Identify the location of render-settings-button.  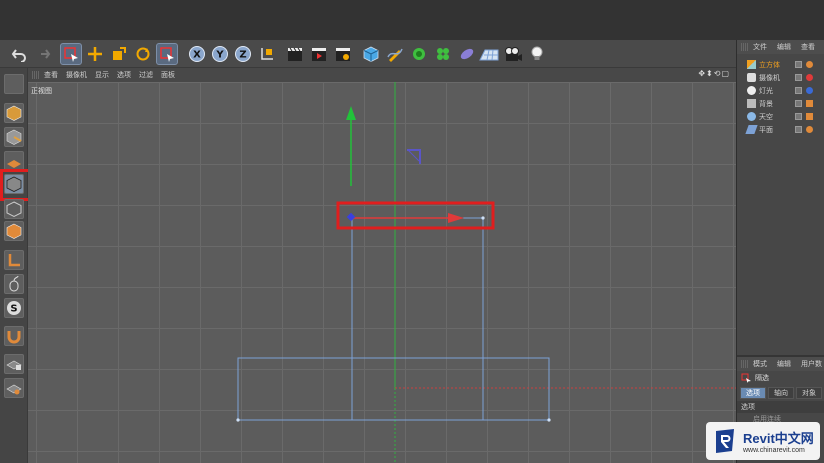
(343, 54).